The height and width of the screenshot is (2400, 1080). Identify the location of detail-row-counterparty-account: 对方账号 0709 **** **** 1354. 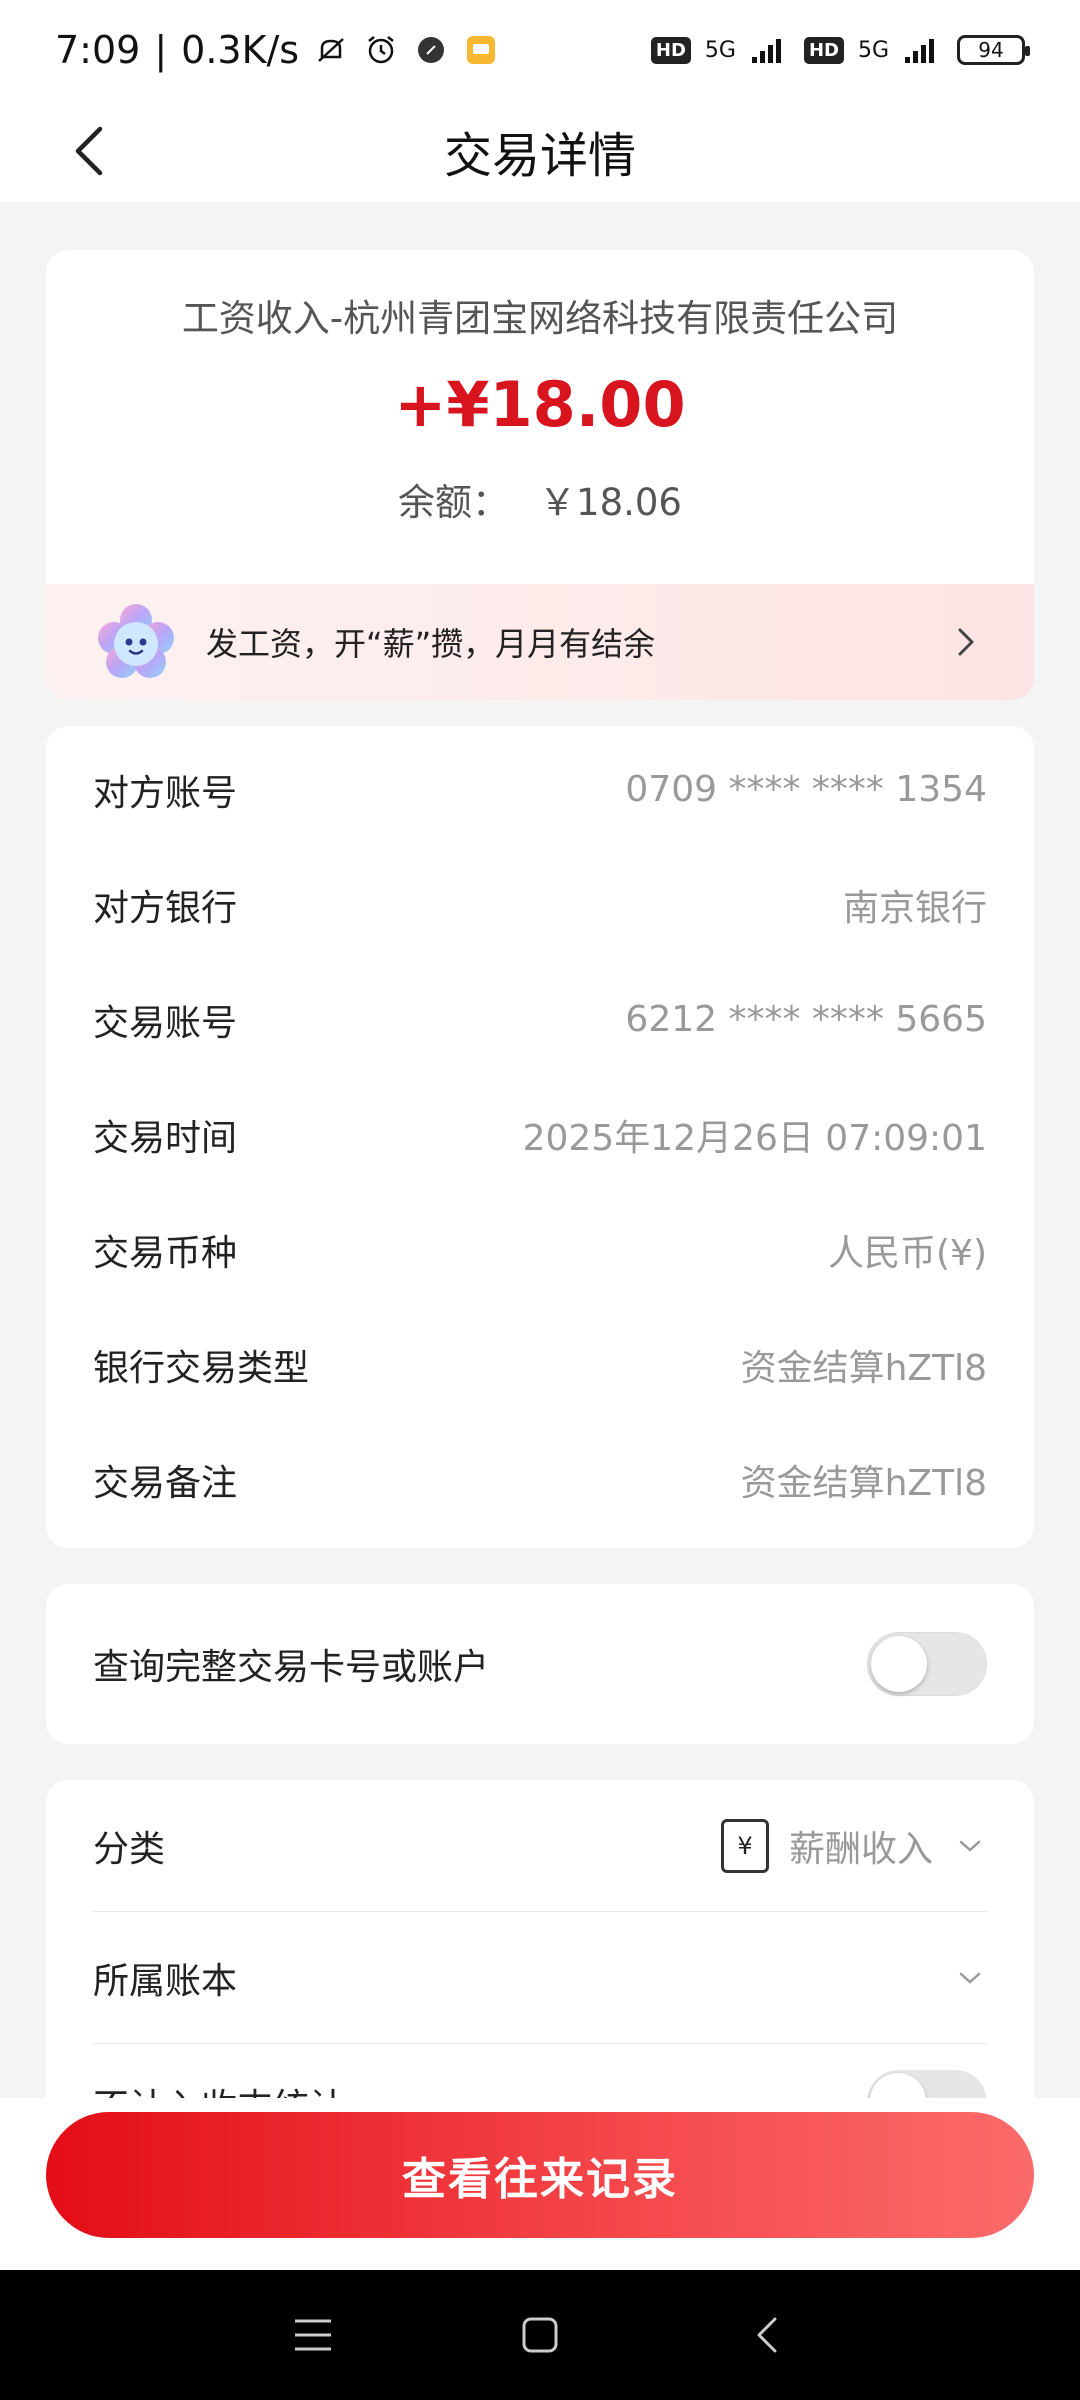
(540, 789).